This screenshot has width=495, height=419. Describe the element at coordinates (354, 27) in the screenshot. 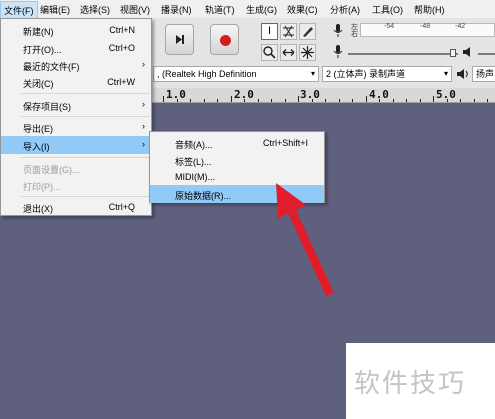

I see `meter-left-label: 左` at that location.